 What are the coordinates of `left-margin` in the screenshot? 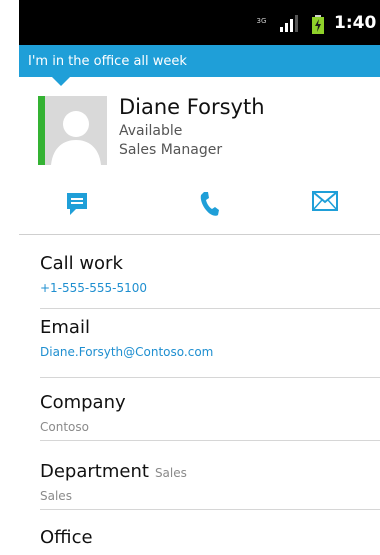 It's located at (9, 277).